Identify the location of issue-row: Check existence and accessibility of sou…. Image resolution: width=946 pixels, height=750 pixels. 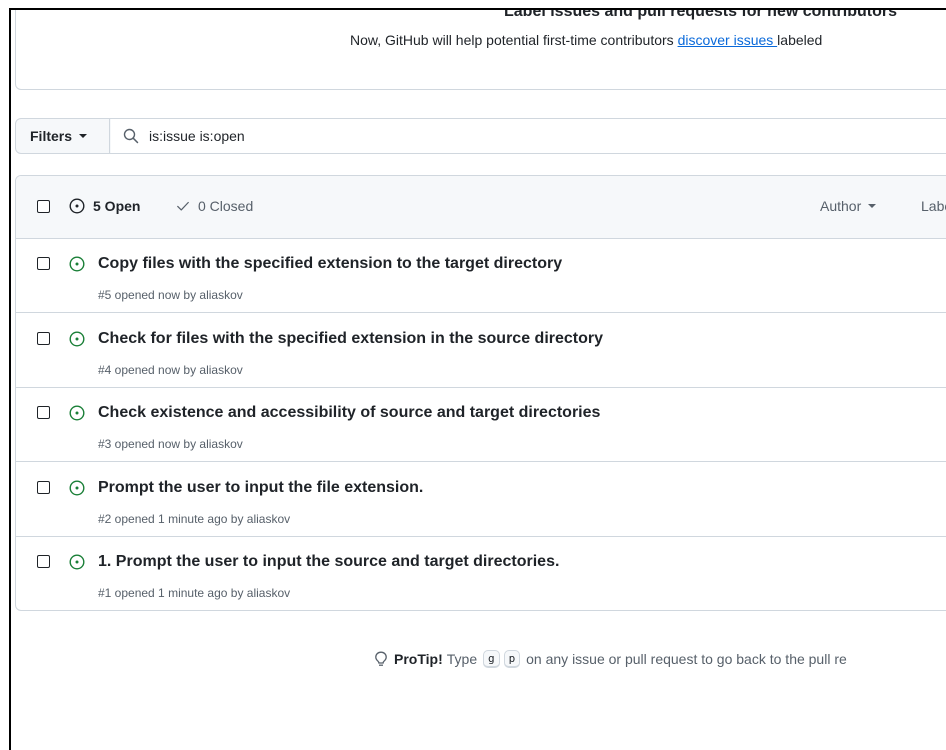
(481, 425).